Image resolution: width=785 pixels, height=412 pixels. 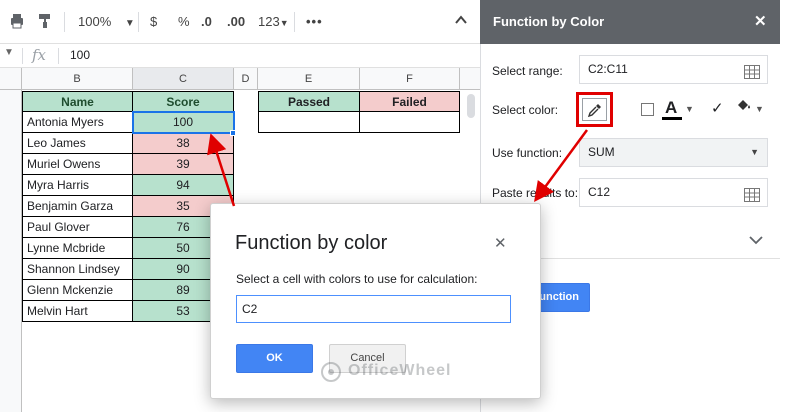 I want to click on annotation-arrow-to-cell, so click(x=221, y=170).